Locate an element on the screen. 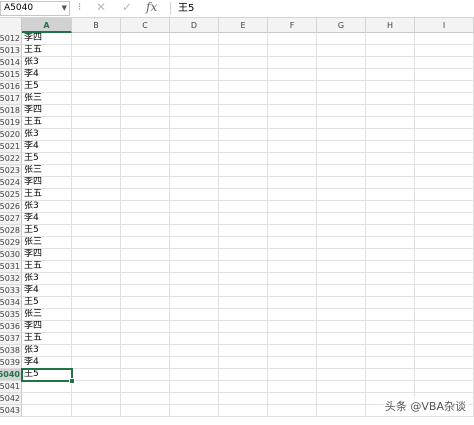 The image size is (474, 425). cell-e5021 is located at coordinates (243, 147).